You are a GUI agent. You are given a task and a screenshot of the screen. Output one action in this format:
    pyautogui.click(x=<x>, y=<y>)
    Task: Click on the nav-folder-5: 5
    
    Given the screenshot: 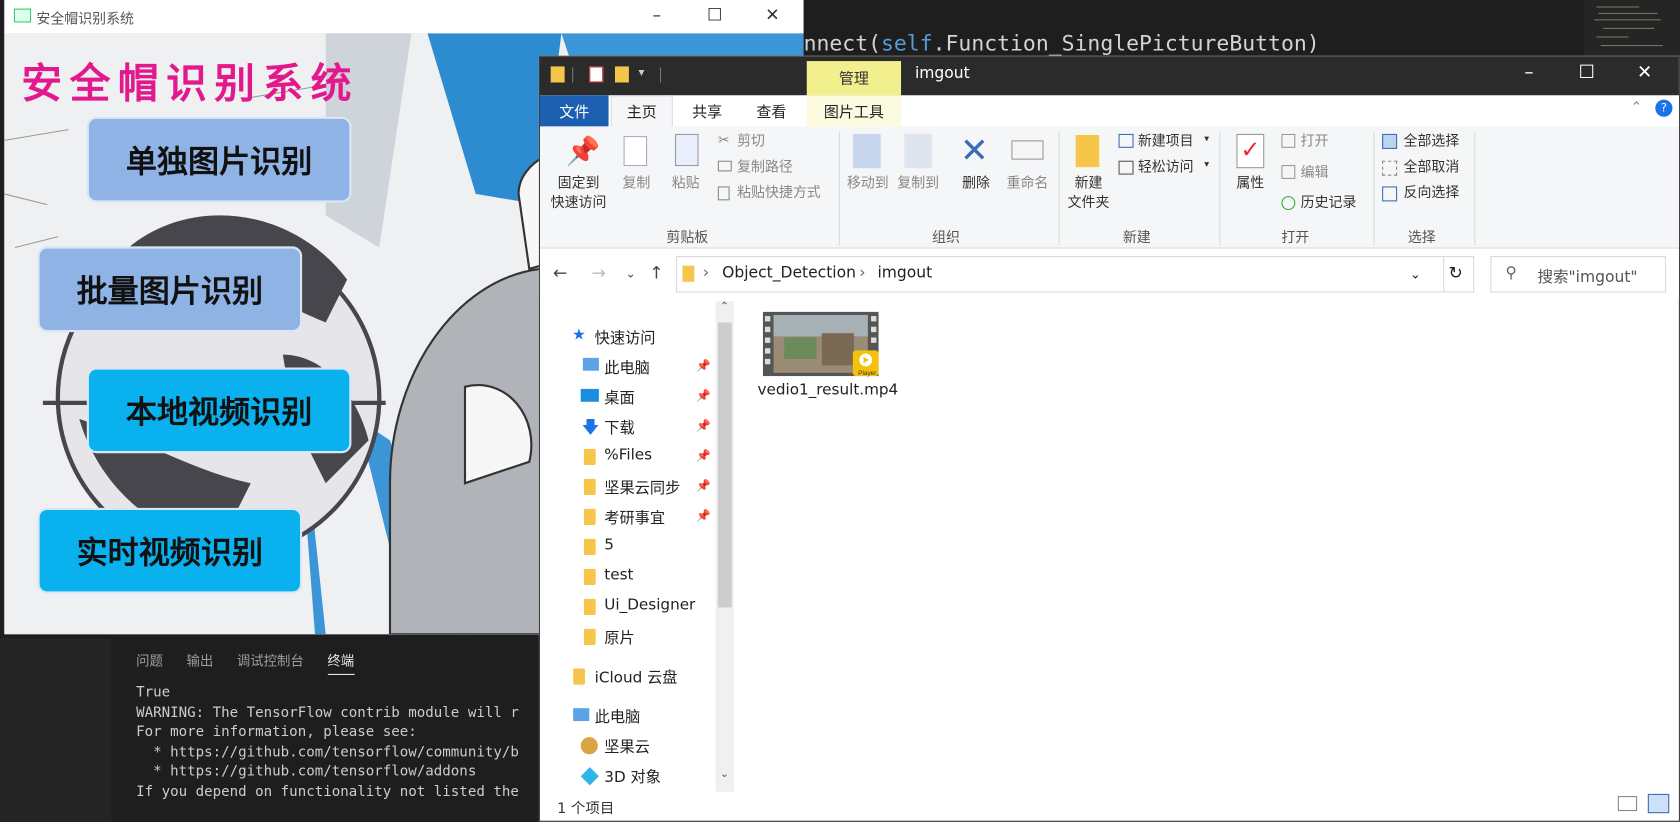 What is the action you would take?
    pyautogui.click(x=609, y=545)
    